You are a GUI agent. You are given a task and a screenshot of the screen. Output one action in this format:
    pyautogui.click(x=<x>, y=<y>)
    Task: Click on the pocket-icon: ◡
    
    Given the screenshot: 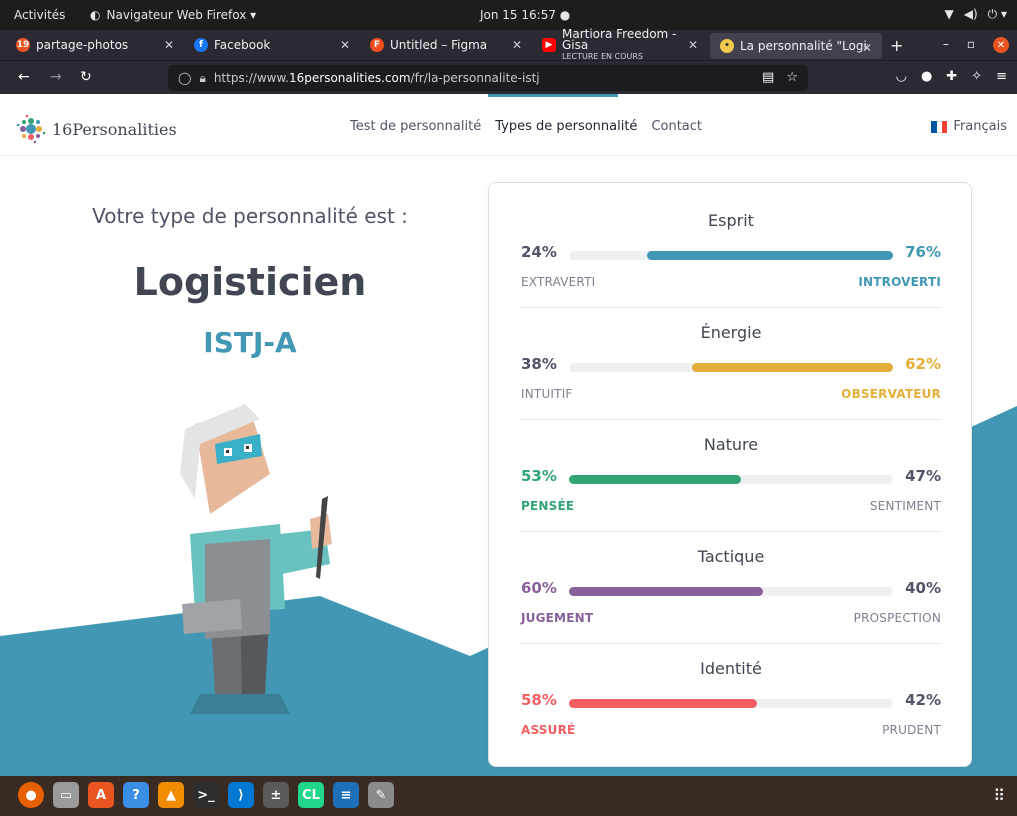 What is the action you would take?
    pyautogui.click(x=901, y=76)
    